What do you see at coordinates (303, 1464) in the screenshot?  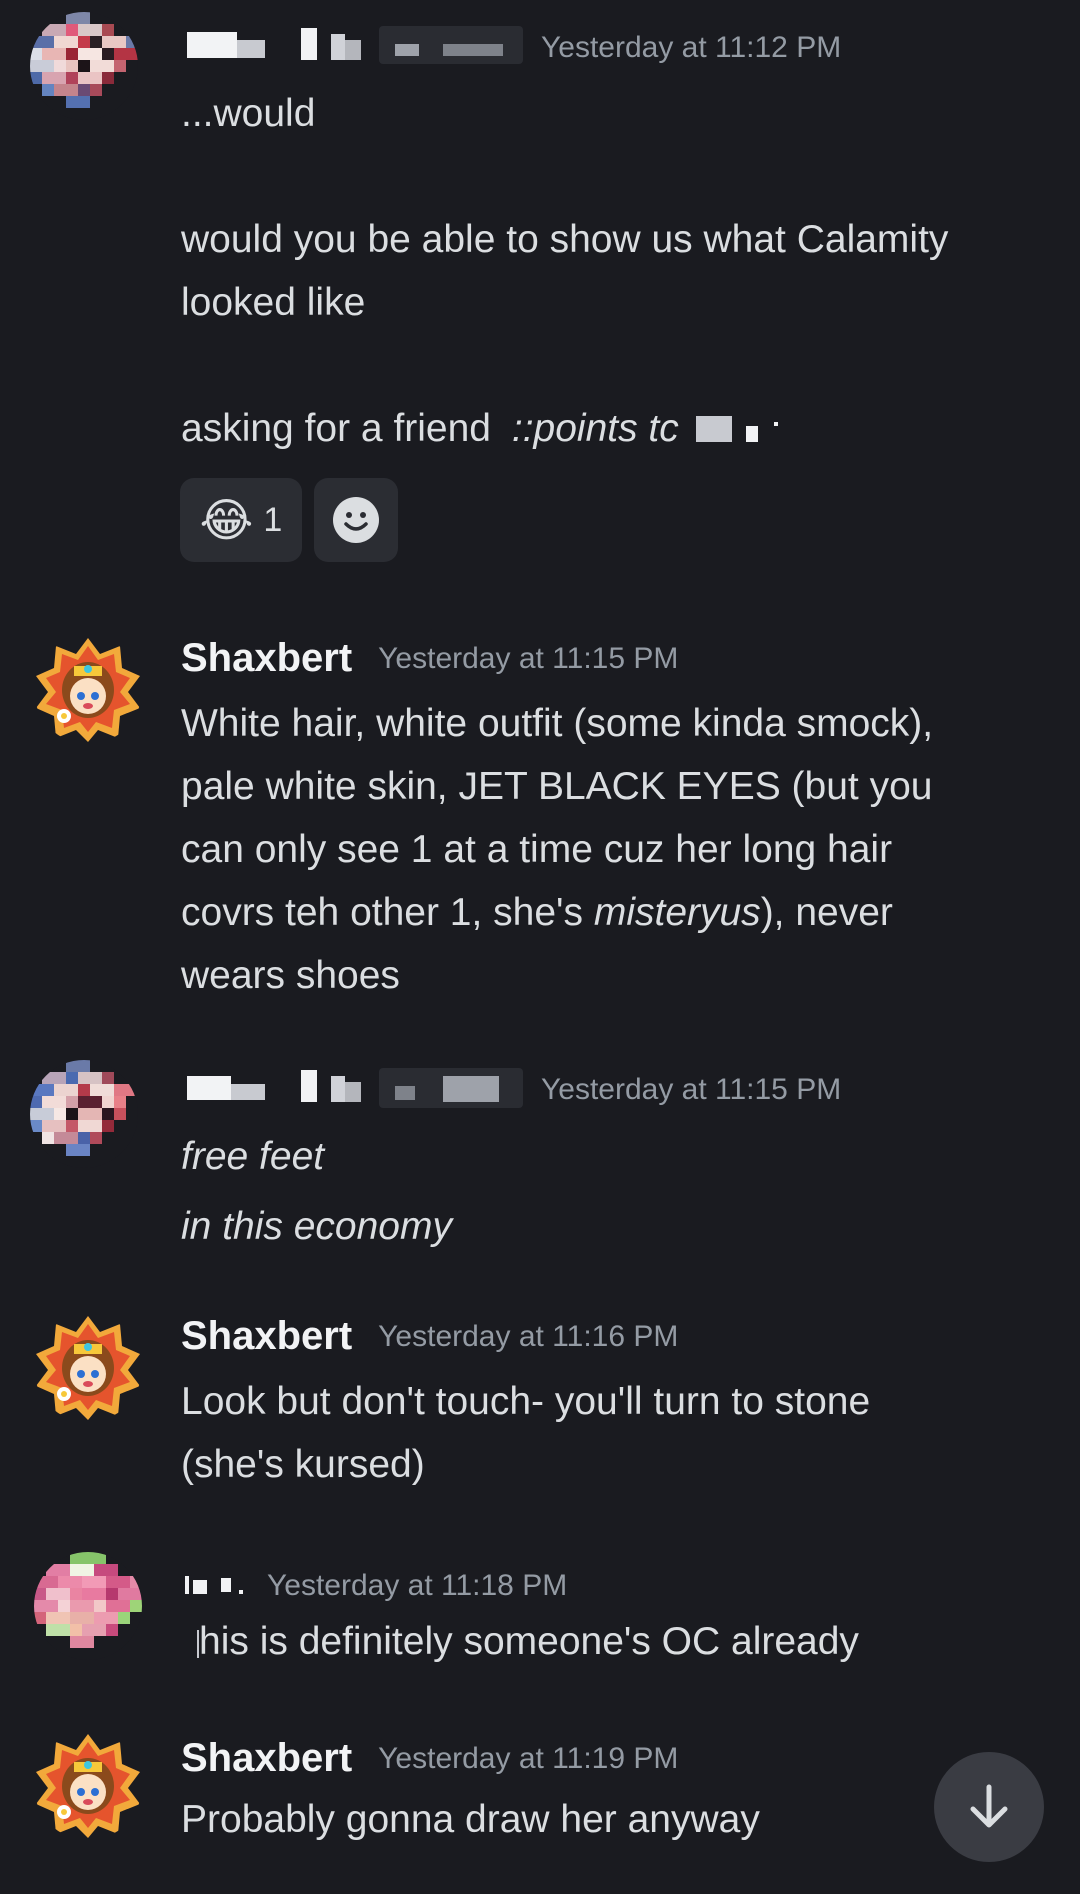 I see `message-line: (she's kursed)` at bounding box center [303, 1464].